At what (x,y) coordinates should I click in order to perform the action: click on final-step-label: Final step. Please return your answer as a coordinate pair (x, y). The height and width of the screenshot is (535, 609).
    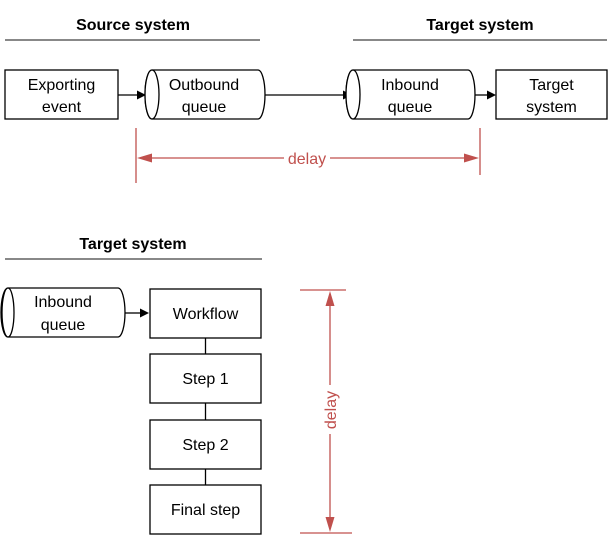
    Looking at the image, I should click on (205, 510).